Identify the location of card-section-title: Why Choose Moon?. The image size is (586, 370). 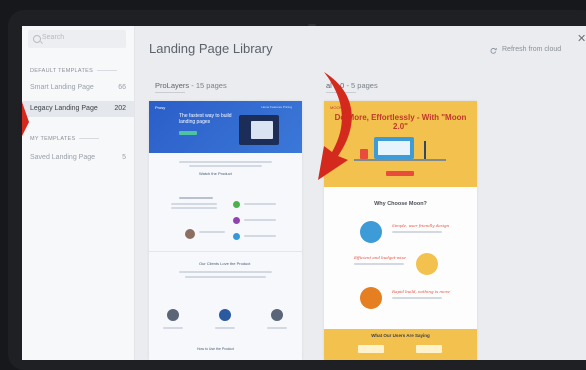
(400, 204).